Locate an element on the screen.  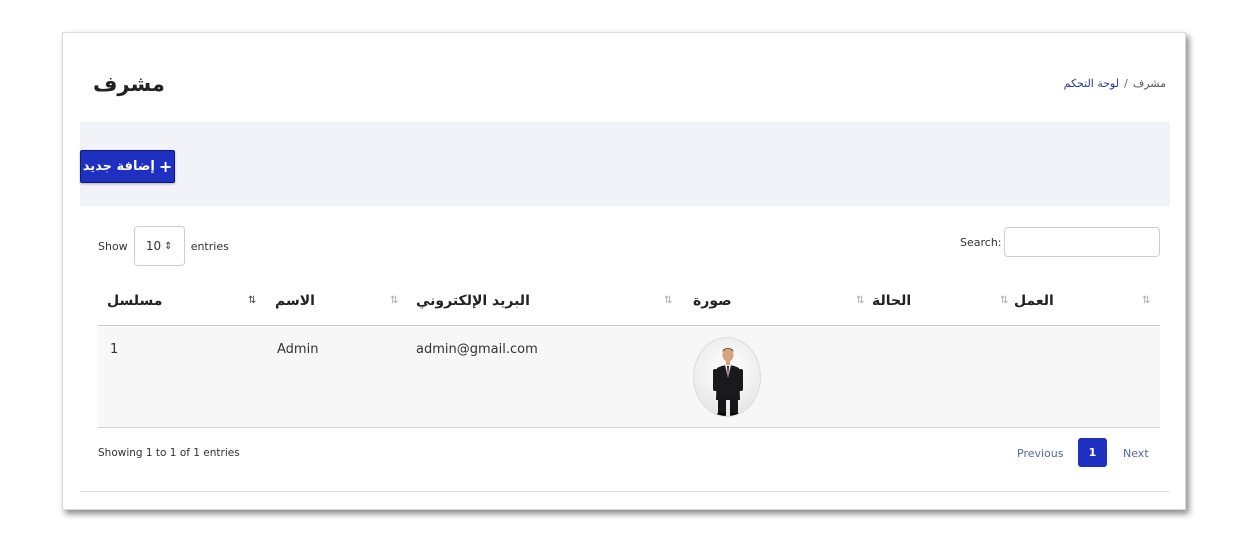
entries-length-control: Show 10 ⇕ entries is located at coordinates (163, 246).